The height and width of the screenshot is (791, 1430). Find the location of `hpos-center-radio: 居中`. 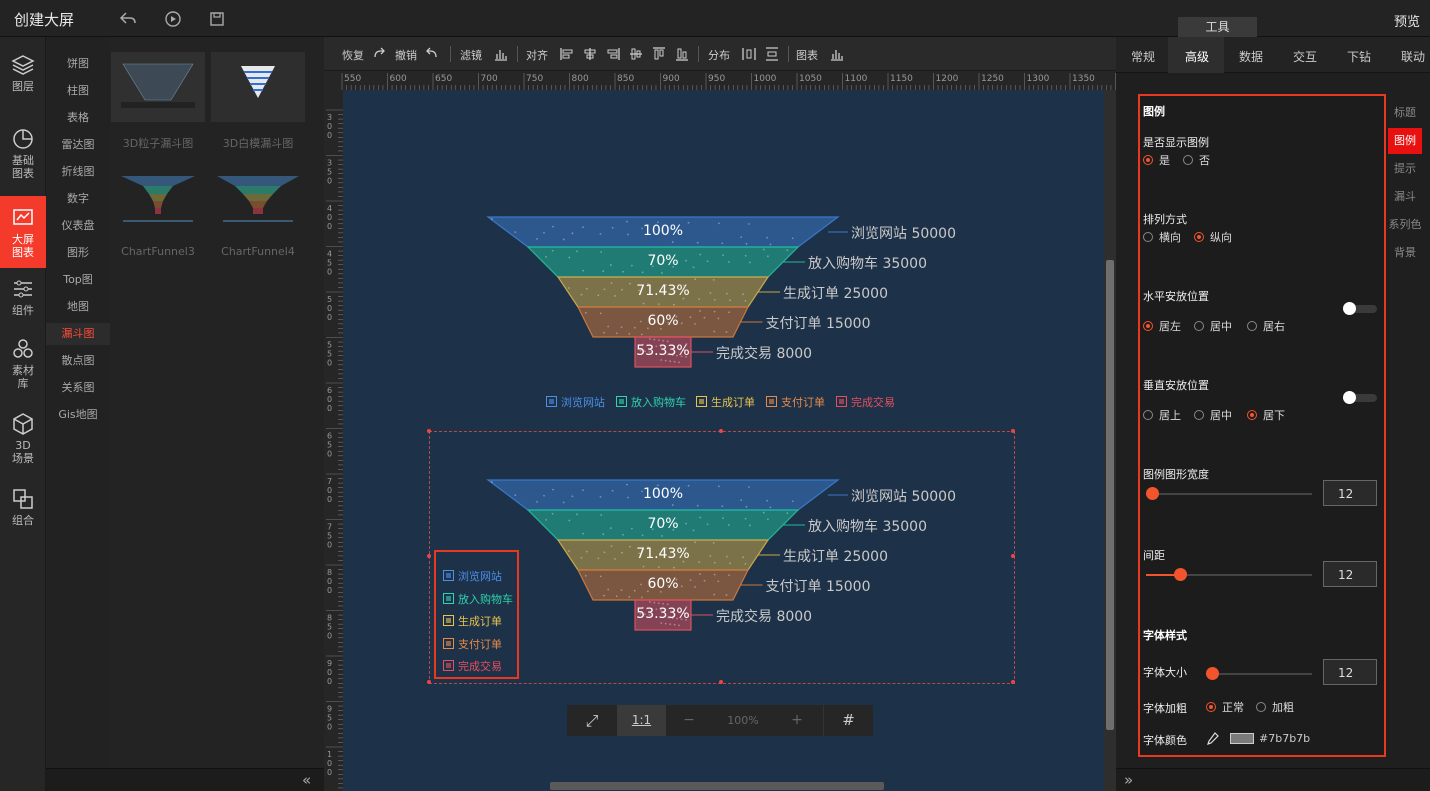

hpos-center-radio: 居中 is located at coordinates (1213, 326).